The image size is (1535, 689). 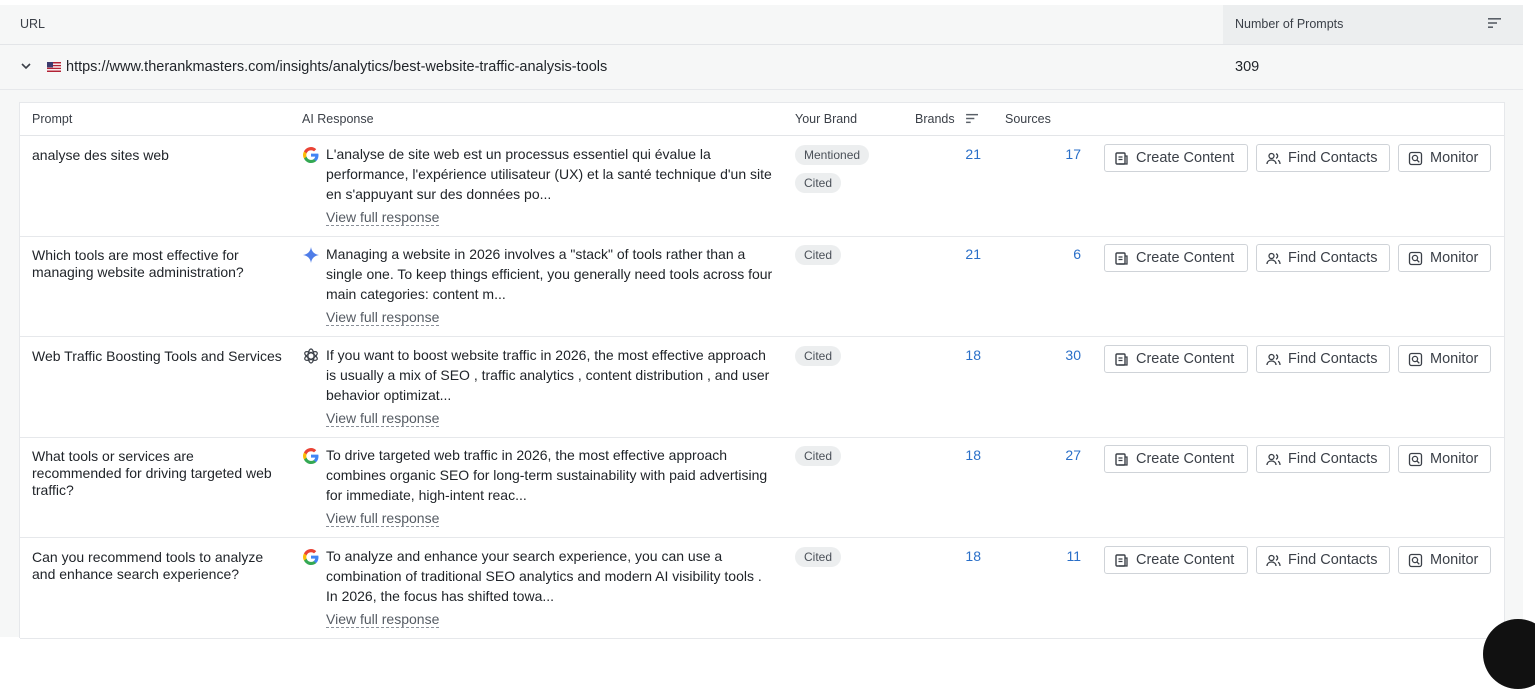 I want to click on brands-column-header: Brands, so click(x=935, y=119).